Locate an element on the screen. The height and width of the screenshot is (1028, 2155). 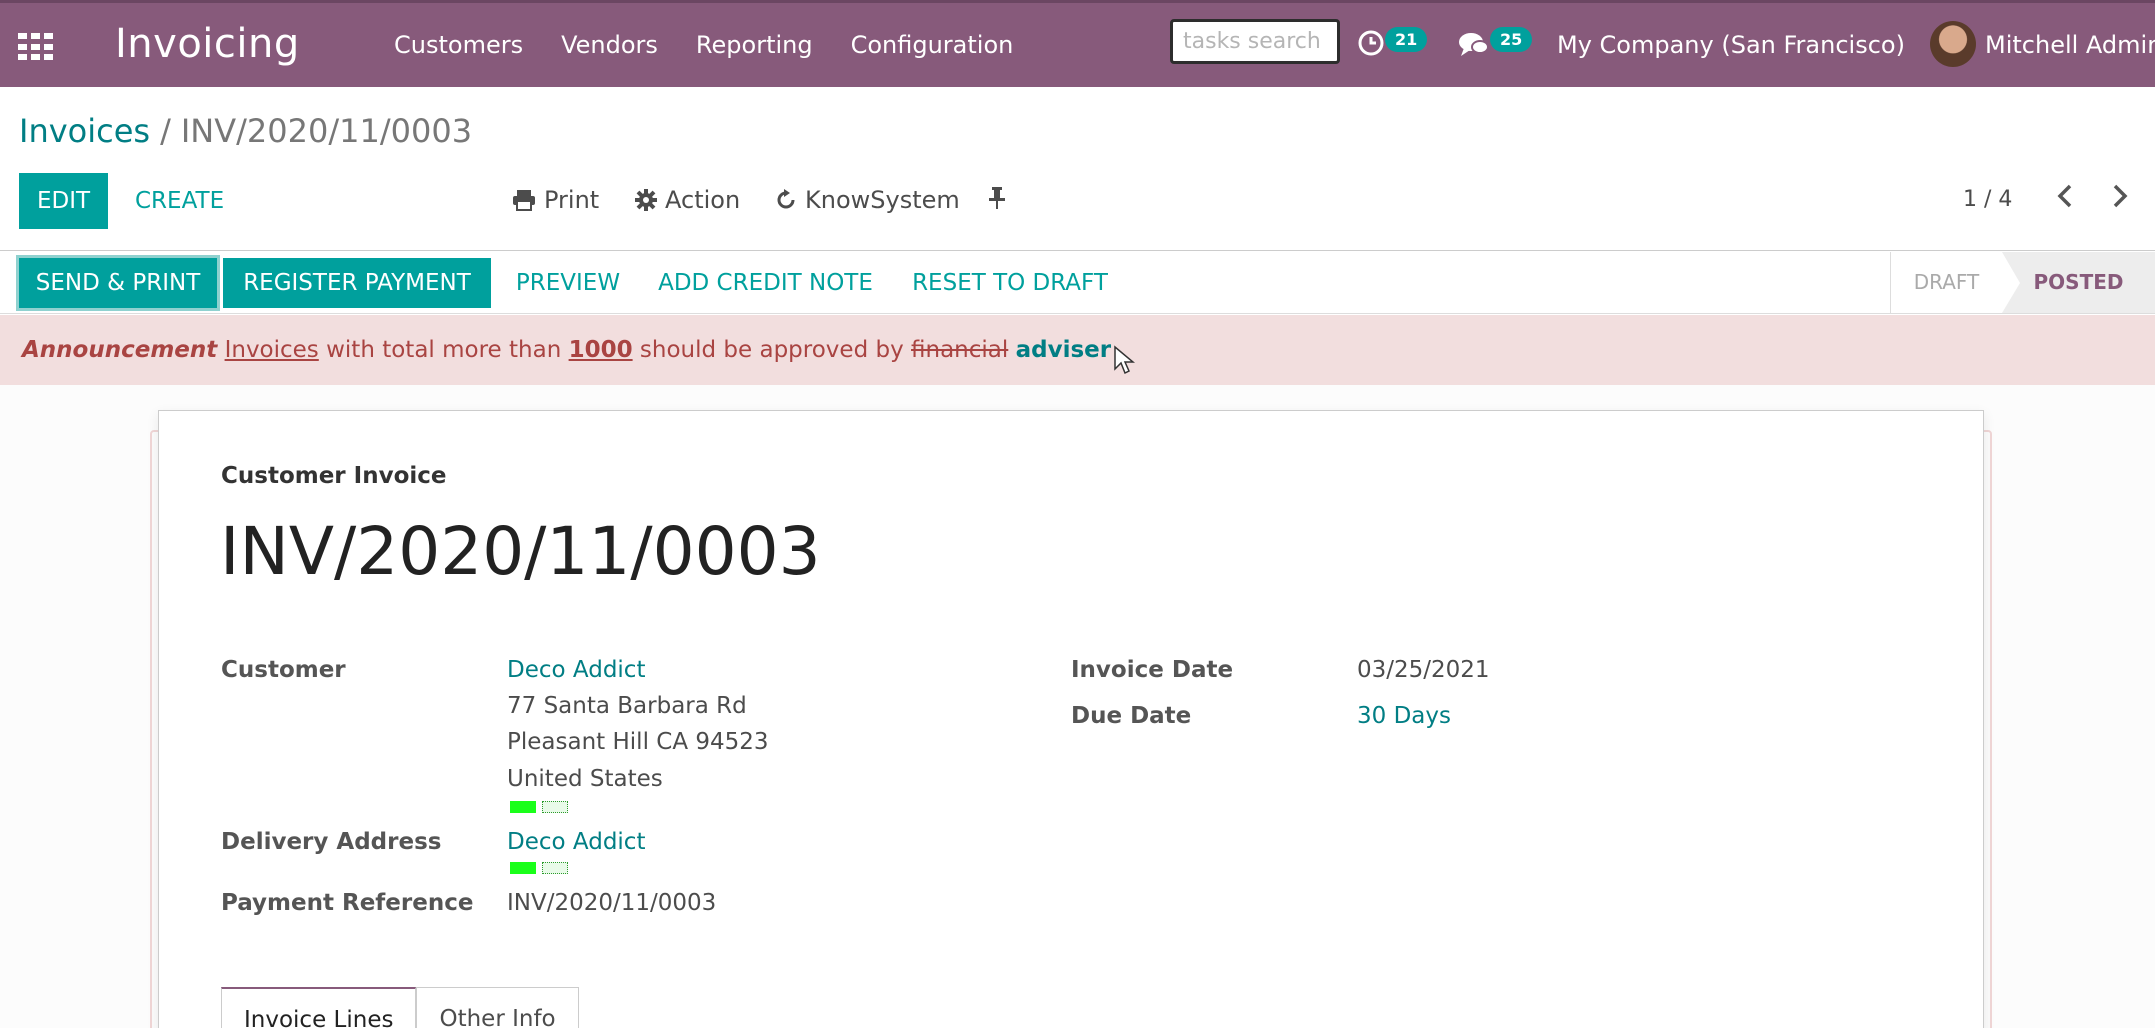
breadcrumb: Invoices / INV/2020/11/0003 is located at coordinates (245, 131).